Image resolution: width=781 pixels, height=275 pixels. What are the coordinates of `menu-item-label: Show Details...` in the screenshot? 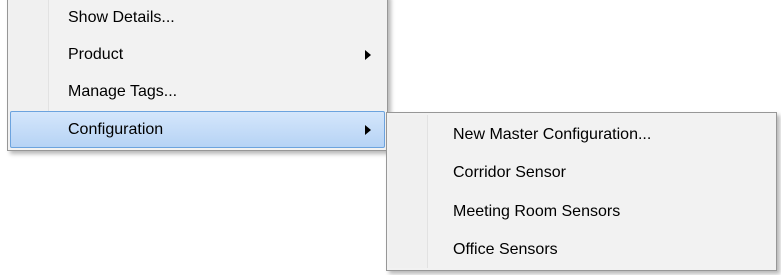 It's located at (121, 17).